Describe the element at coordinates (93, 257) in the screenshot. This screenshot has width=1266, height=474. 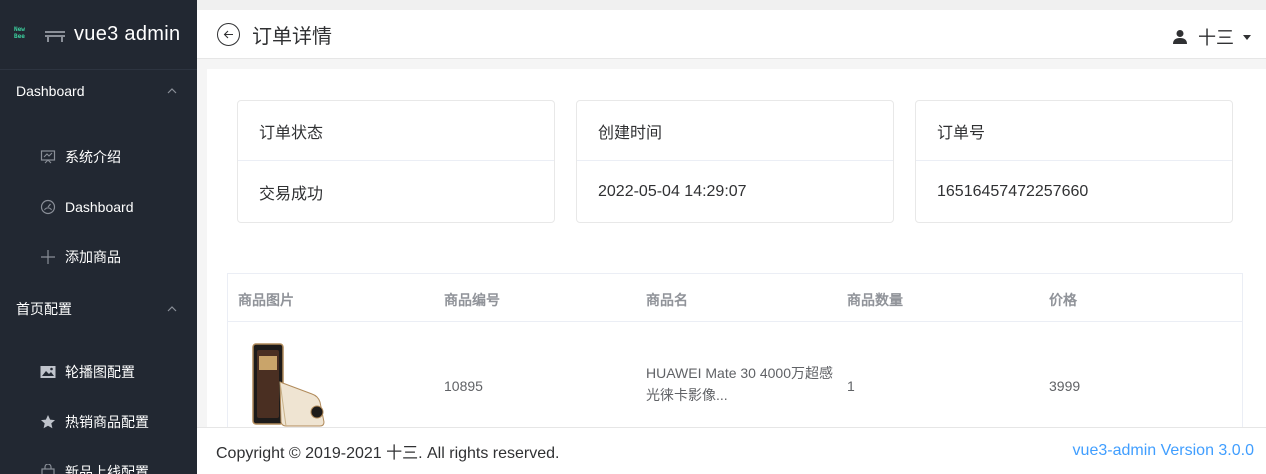
I see `menu-item-label: 添加商品` at that location.